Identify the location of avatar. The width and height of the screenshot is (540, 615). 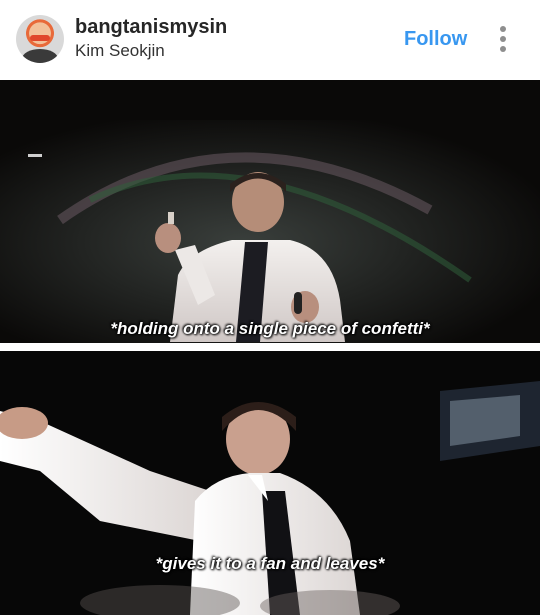
(40, 39).